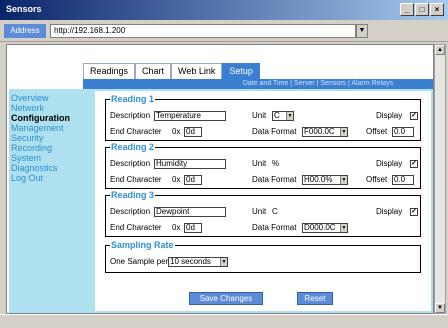 Image resolution: width=448 pixels, height=328 pixels. I want to click on reading-1-display-checkbox: ✓, so click(414, 116).